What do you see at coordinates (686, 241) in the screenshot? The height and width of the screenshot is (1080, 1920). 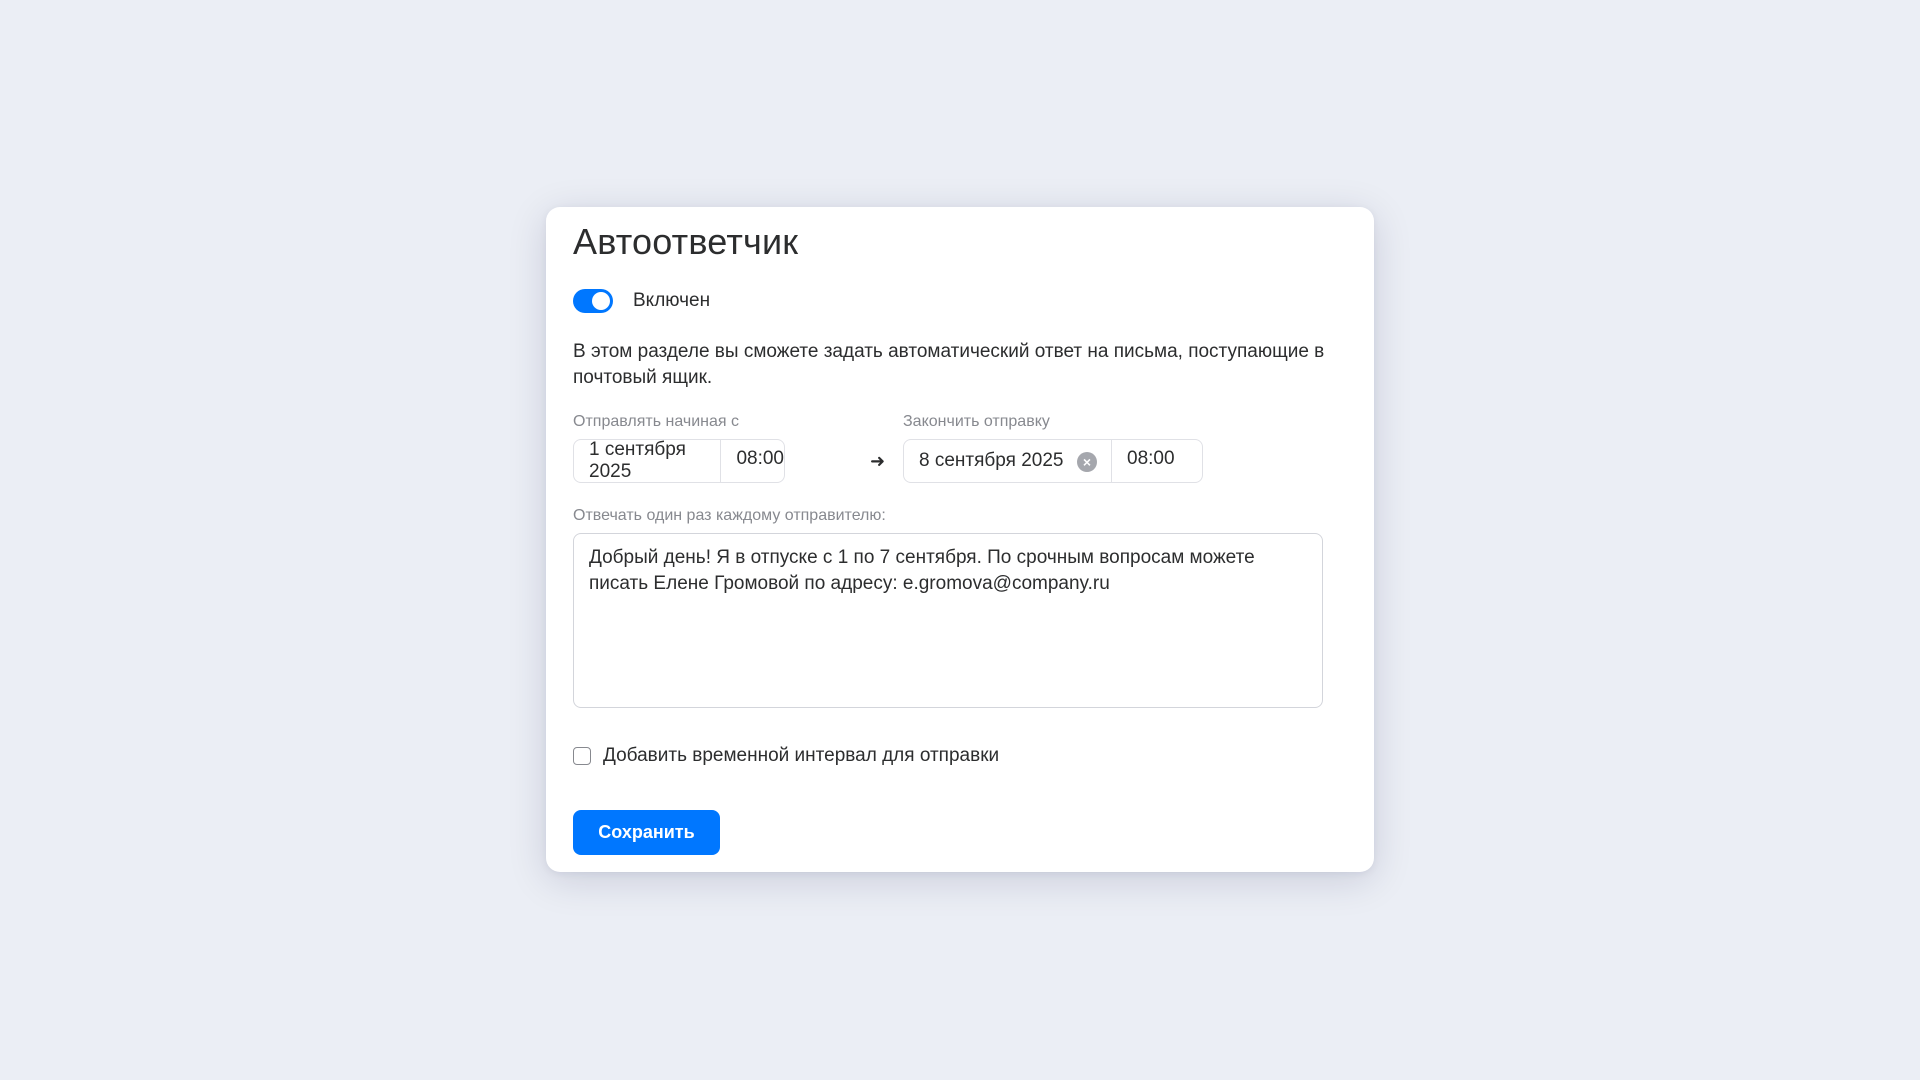 I see `dialog-title: Автоответчик` at bounding box center [686, 241].